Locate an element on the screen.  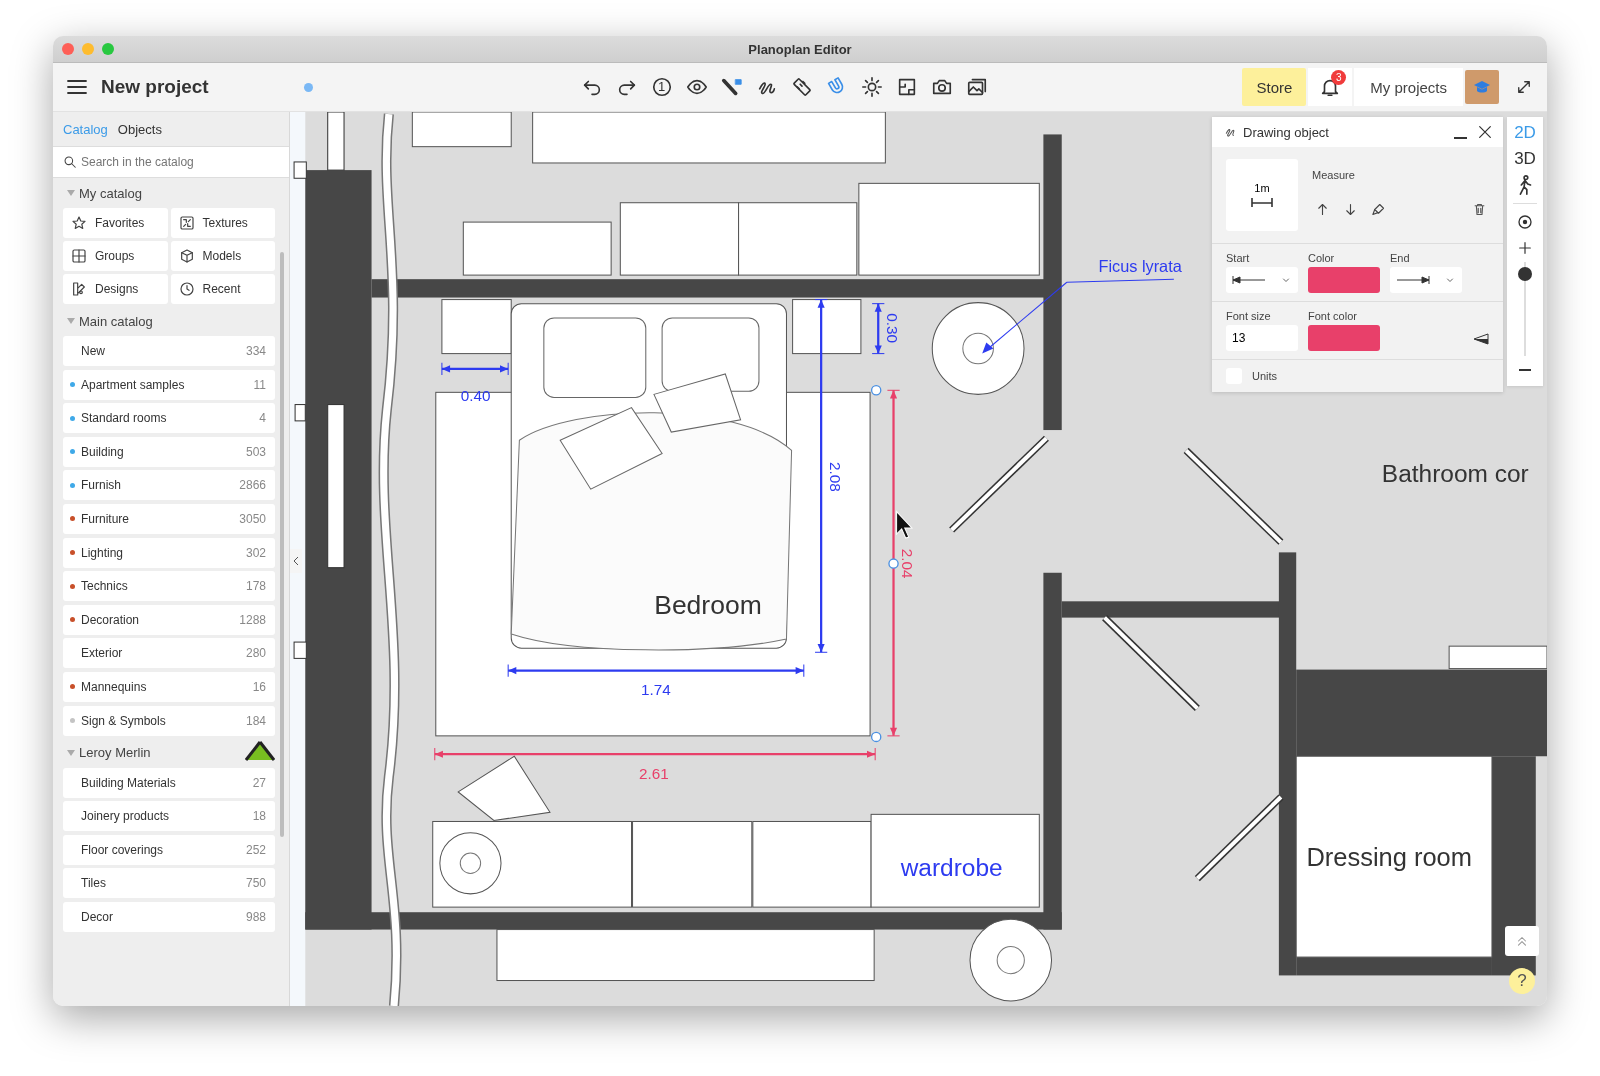
notification-badge: 3 is located at coordinates (1339, 77).